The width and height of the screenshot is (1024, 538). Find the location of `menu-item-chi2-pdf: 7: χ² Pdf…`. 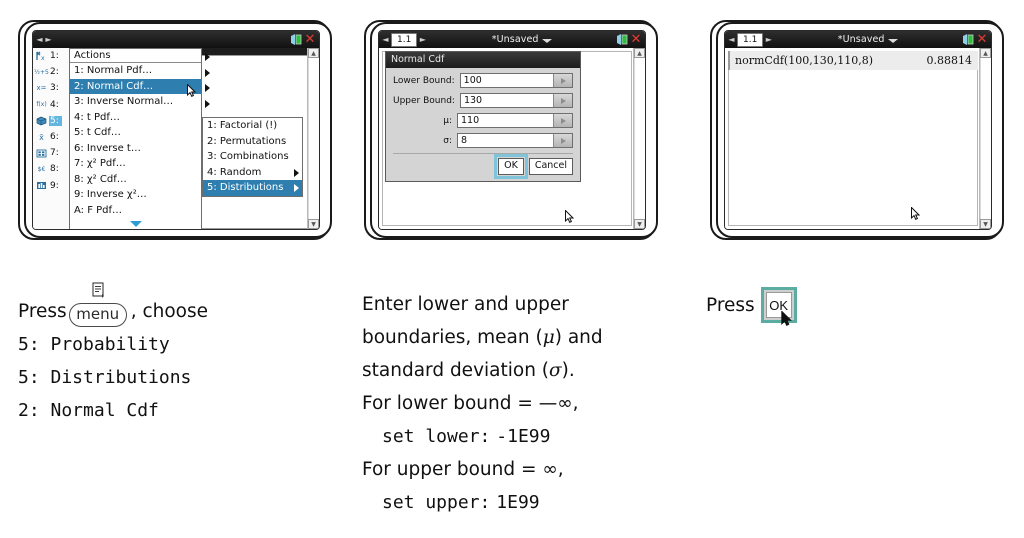

menu-item-chi2-pdf: 7: χ² Pdf… is located at coordinates (135, 164).